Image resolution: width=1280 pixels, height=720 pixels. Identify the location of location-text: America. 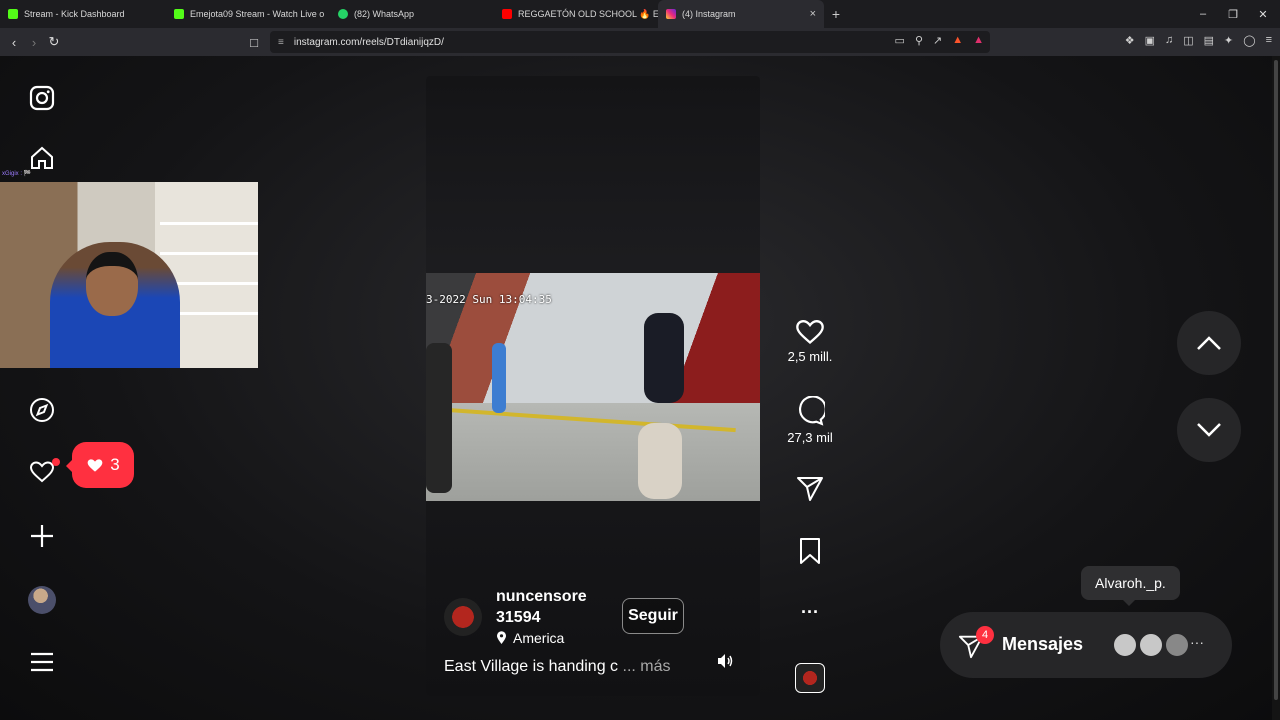
(539, 638).